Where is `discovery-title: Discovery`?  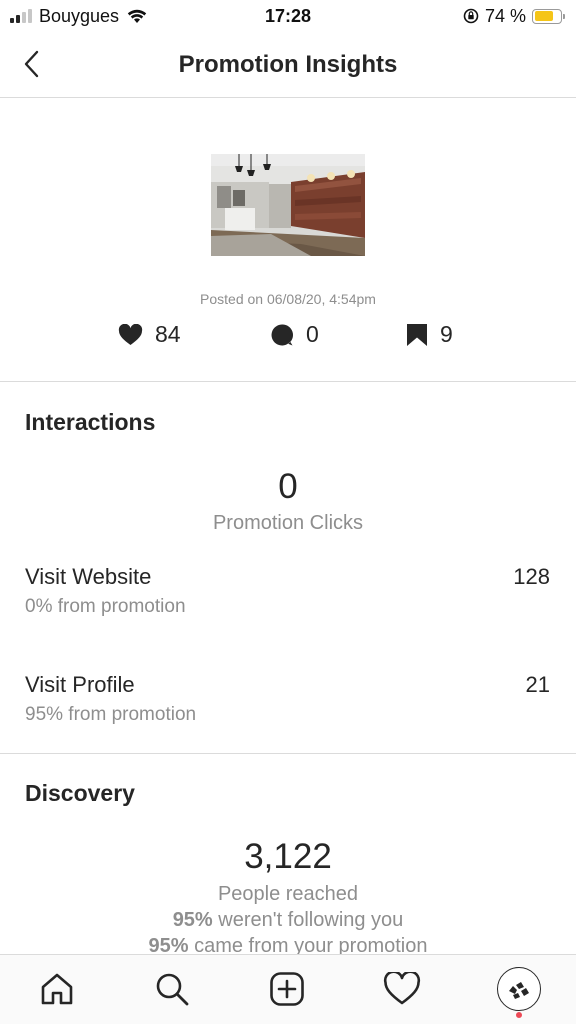 discovery-title: Discovery is located at coordinates (80, 793).